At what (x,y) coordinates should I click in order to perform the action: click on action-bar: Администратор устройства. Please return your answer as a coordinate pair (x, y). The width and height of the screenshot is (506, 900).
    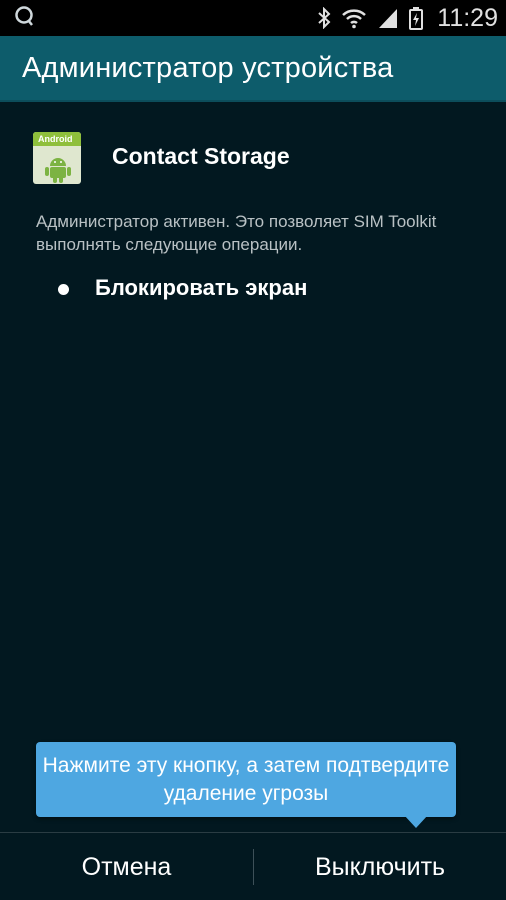
    Looking at the image, I should click on (253, 69).